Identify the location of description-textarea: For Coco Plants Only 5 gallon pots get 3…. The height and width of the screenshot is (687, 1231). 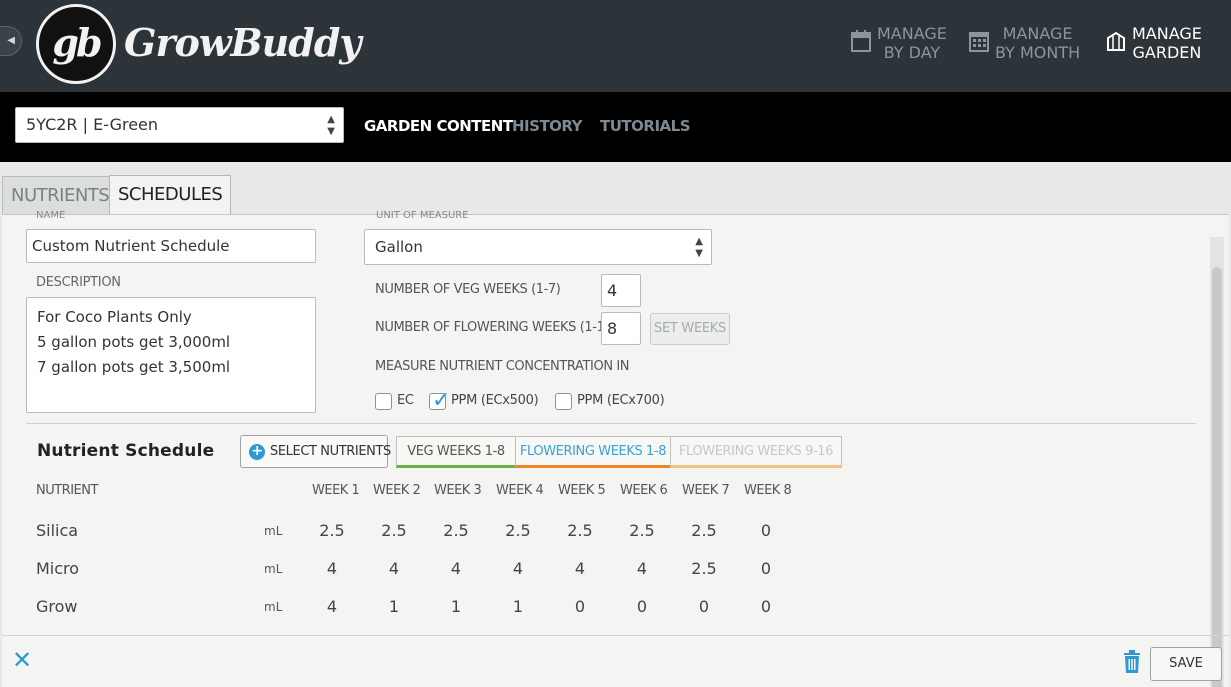
(171, 355).